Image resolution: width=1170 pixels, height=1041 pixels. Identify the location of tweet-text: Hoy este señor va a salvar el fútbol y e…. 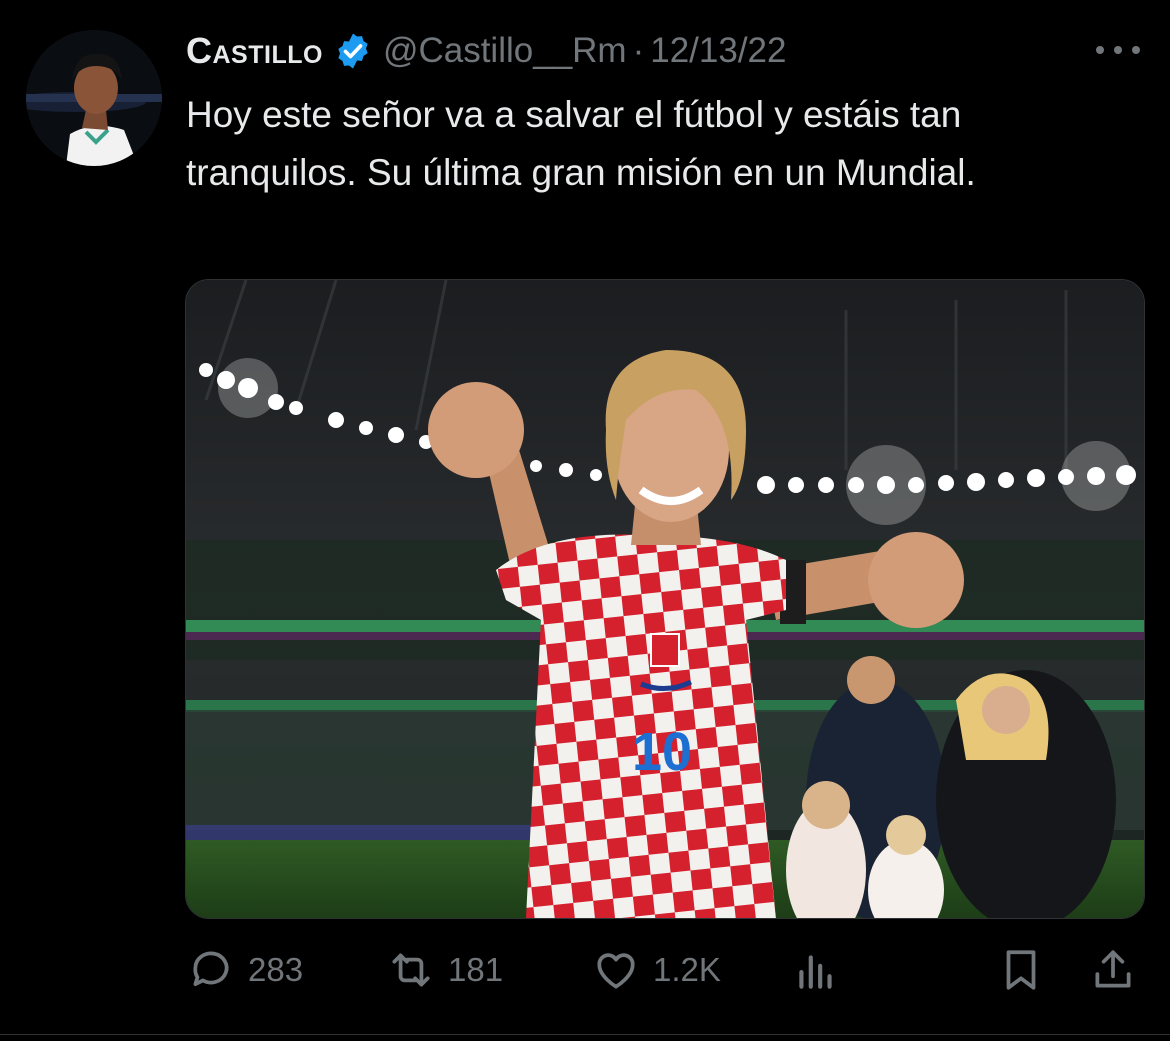
(581, 143).